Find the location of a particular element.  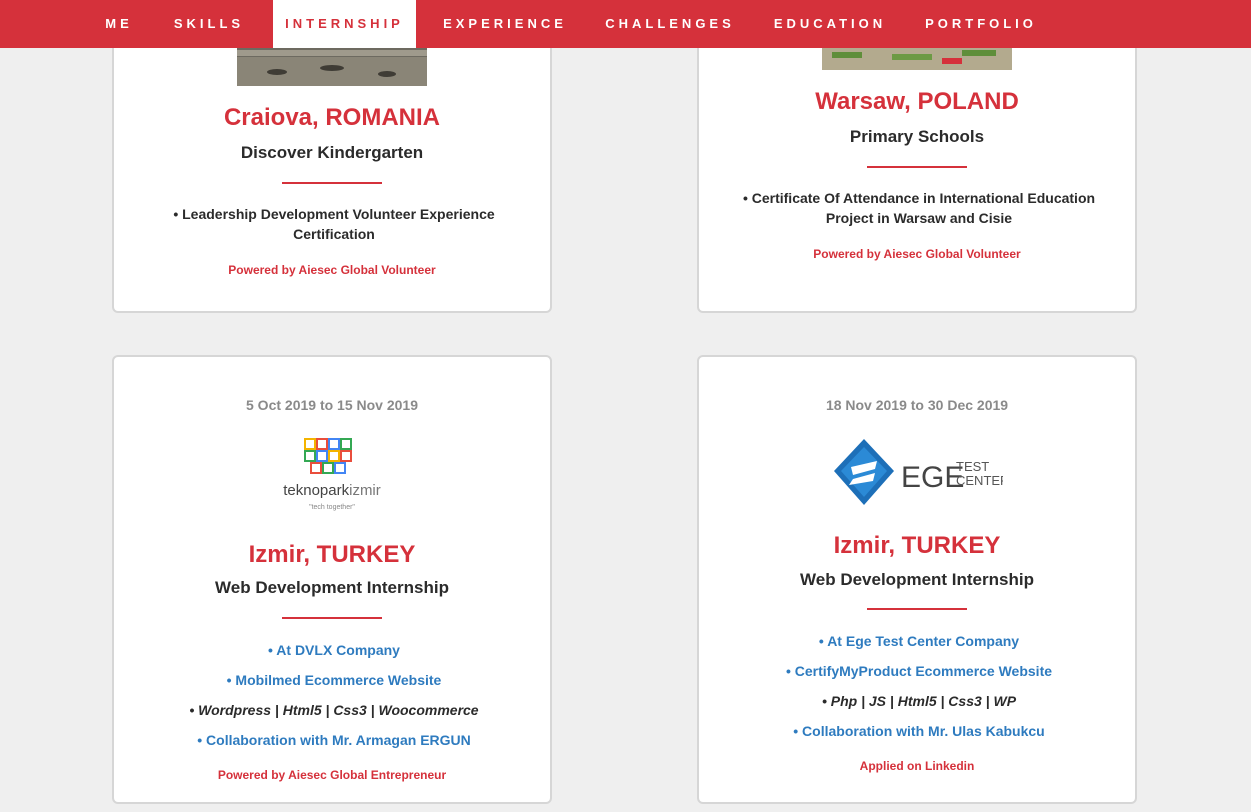

company-link: • At DVLX Company is located at coordinates (334, 650).